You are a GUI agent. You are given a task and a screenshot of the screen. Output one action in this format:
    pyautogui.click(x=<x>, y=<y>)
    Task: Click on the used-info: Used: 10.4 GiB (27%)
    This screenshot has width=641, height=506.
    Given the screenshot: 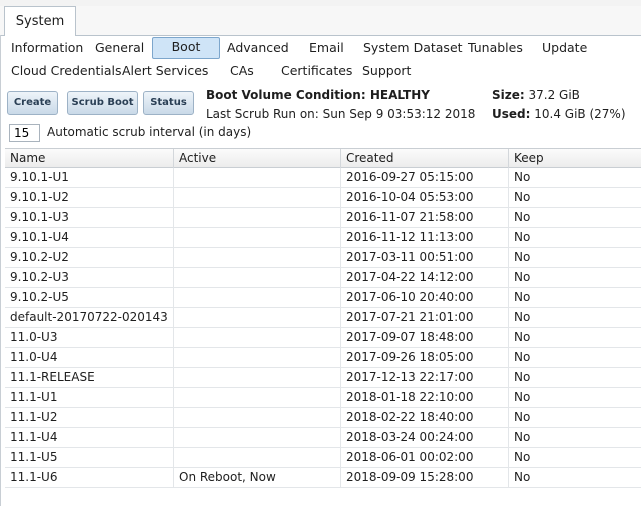 What is the action you would take?
    pyautogui.click(x=559, y=114)
    